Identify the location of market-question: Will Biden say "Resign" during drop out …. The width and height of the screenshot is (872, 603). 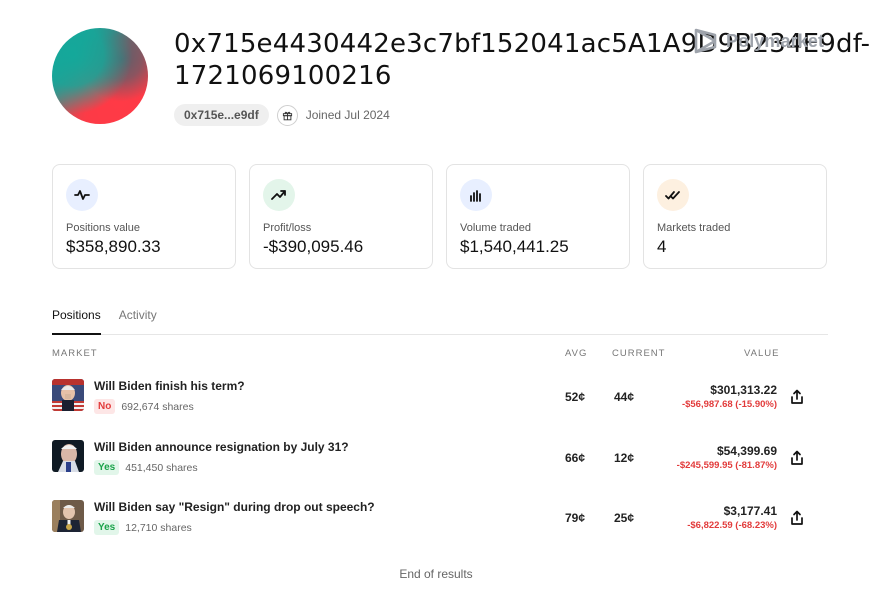
(234, 507).